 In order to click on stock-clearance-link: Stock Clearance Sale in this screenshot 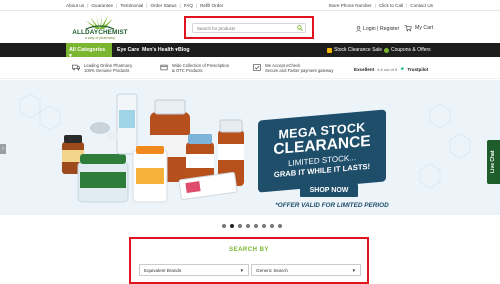, I will do `click(354, 50)`.